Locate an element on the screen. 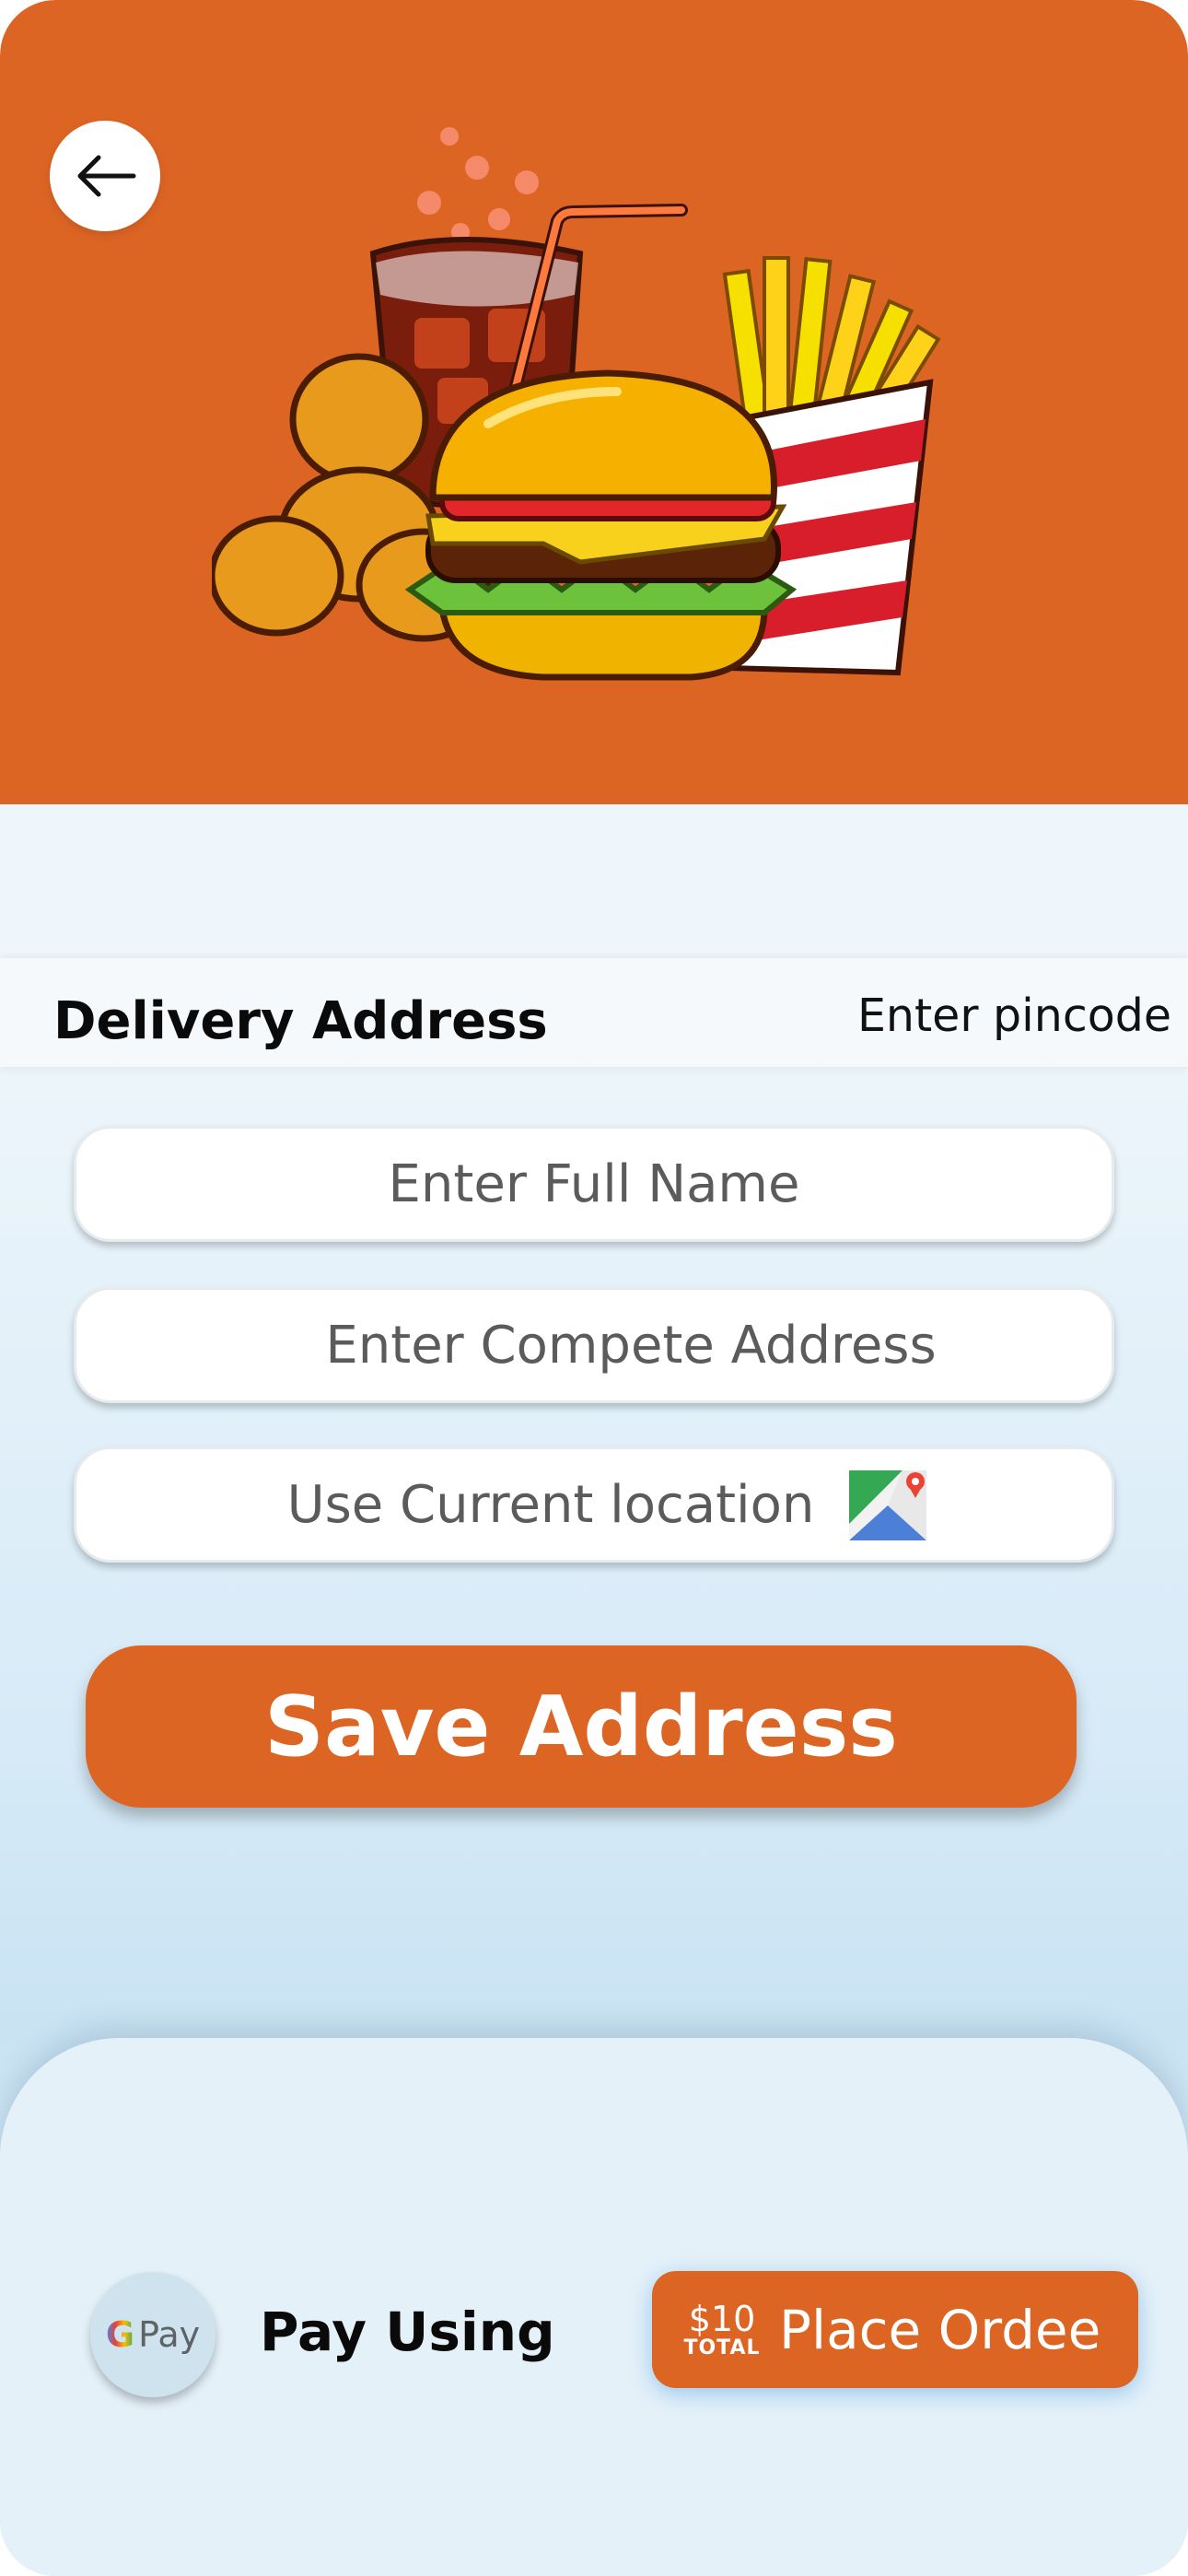  arrow-left-icon is located at coordinates (106, 176).